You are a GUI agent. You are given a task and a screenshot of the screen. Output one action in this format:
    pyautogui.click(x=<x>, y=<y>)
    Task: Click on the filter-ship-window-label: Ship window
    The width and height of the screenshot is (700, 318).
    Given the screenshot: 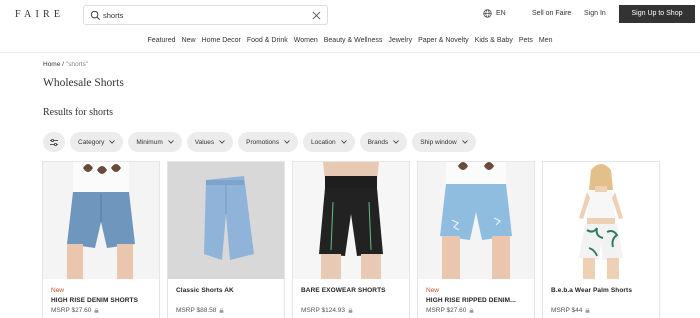 What is the action you would take?
    pyautogui.click(x=438, y=142)
    